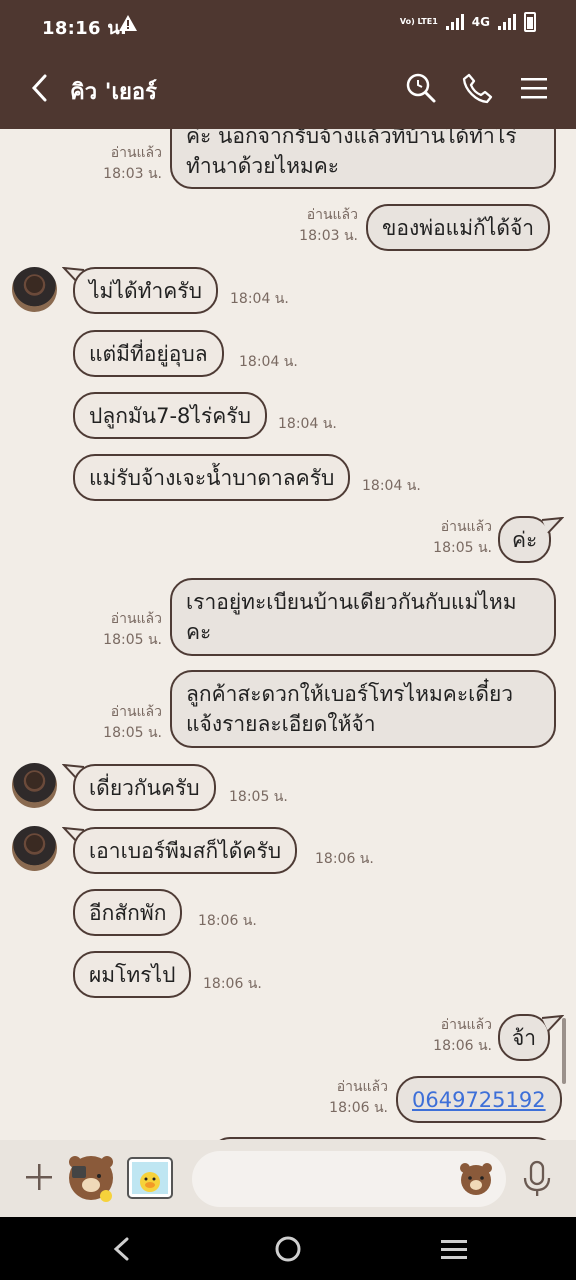  I want to click on message-bubble: เราอยู่ทะเบียนบ้านเดียวกันกับแม่ไหม คะ, so click(363, 617).